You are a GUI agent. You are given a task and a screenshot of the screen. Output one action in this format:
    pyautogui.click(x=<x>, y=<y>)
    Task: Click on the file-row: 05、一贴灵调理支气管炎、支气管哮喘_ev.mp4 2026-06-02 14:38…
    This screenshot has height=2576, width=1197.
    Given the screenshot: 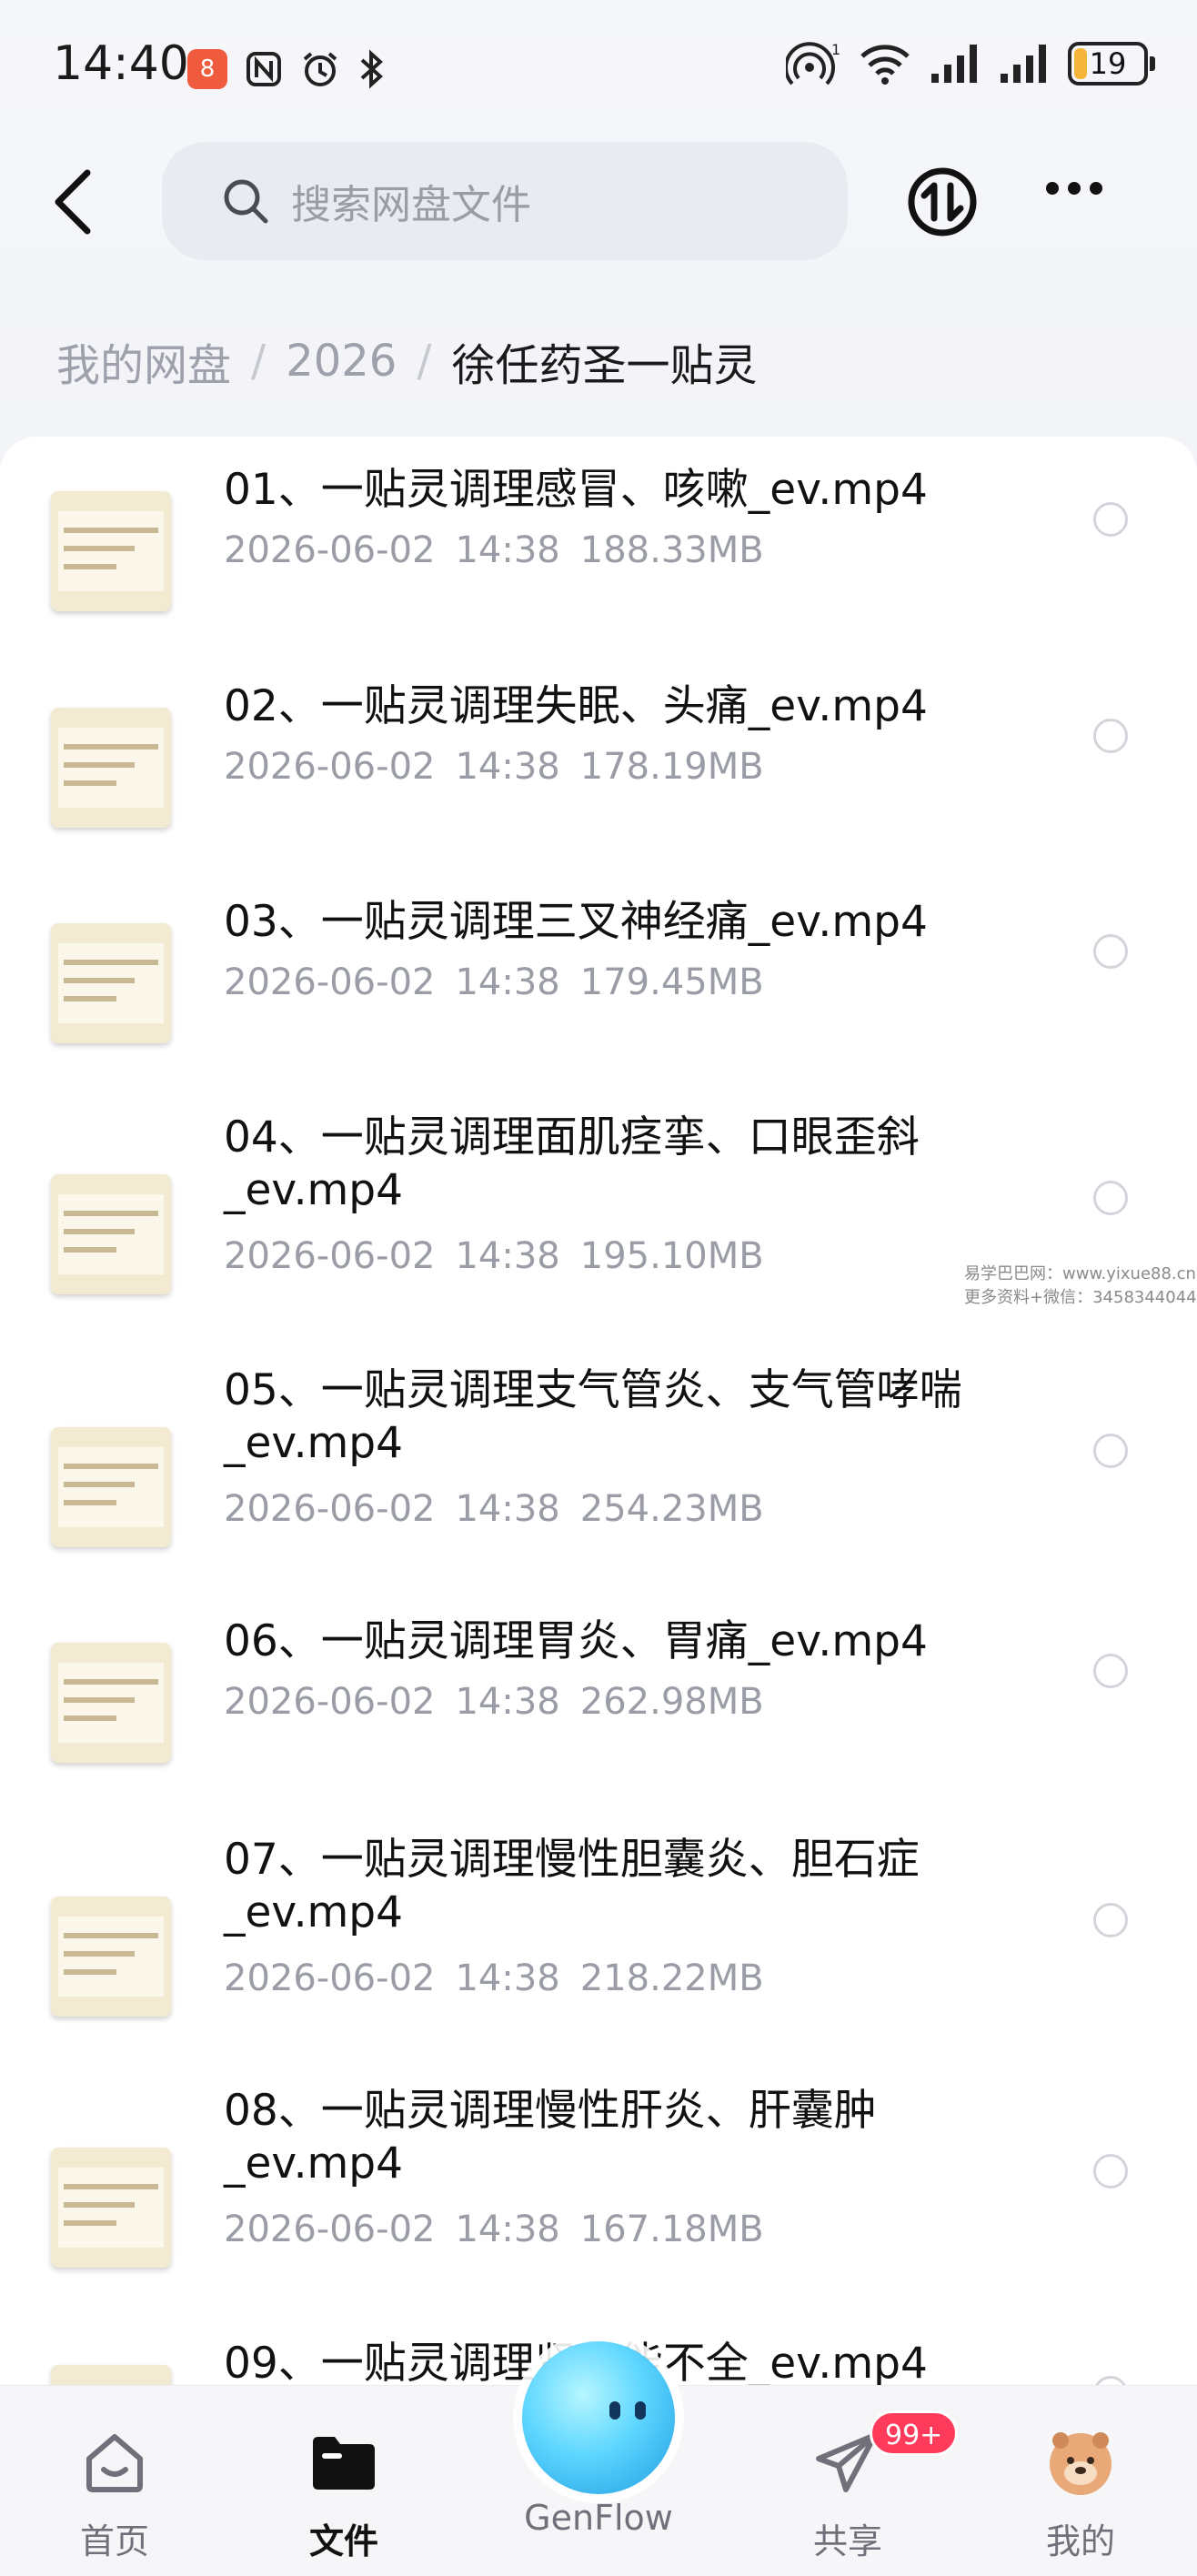 What is the action you would take?
    pyautogui.click(x=598, y=1469)
    